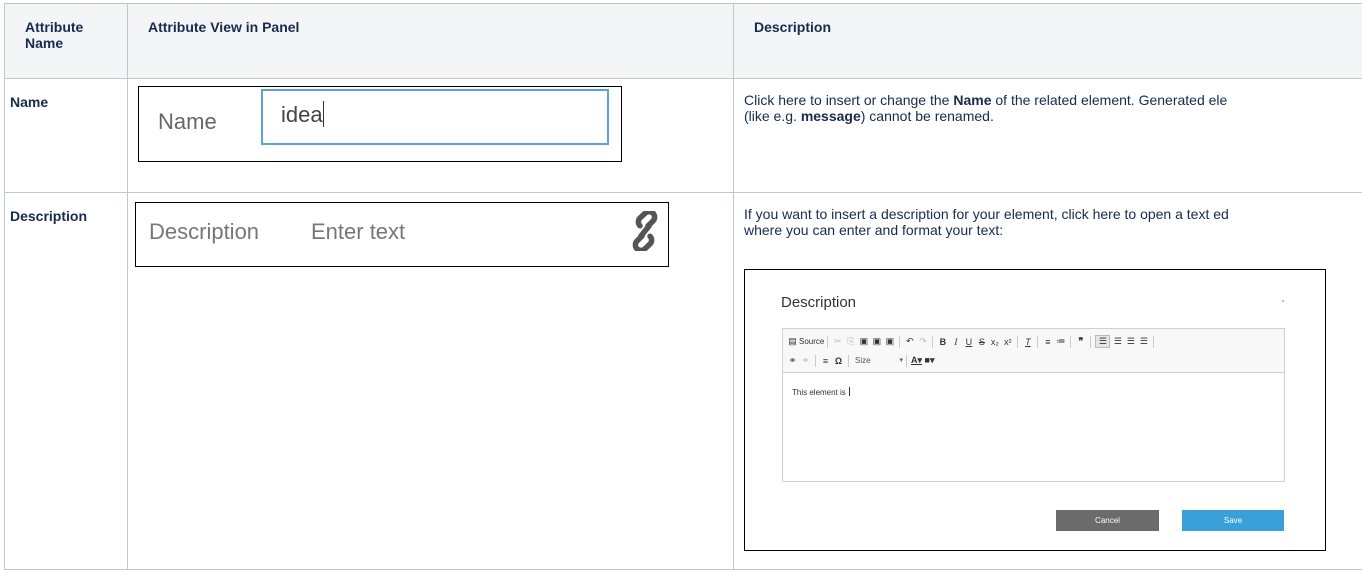 Image resolution: width=1362 pixels, height=570 pixels. Describe the element at coordinates (831, 116) in the screenshot. I see `bold-term: message` at that location.